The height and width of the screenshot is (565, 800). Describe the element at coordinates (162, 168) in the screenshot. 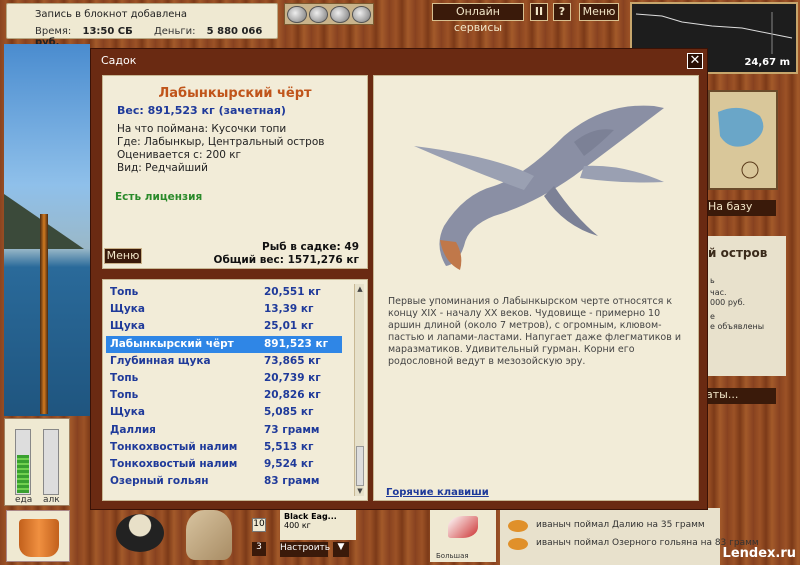

I see `fish-kind: Вид: Редчайший` at that location.